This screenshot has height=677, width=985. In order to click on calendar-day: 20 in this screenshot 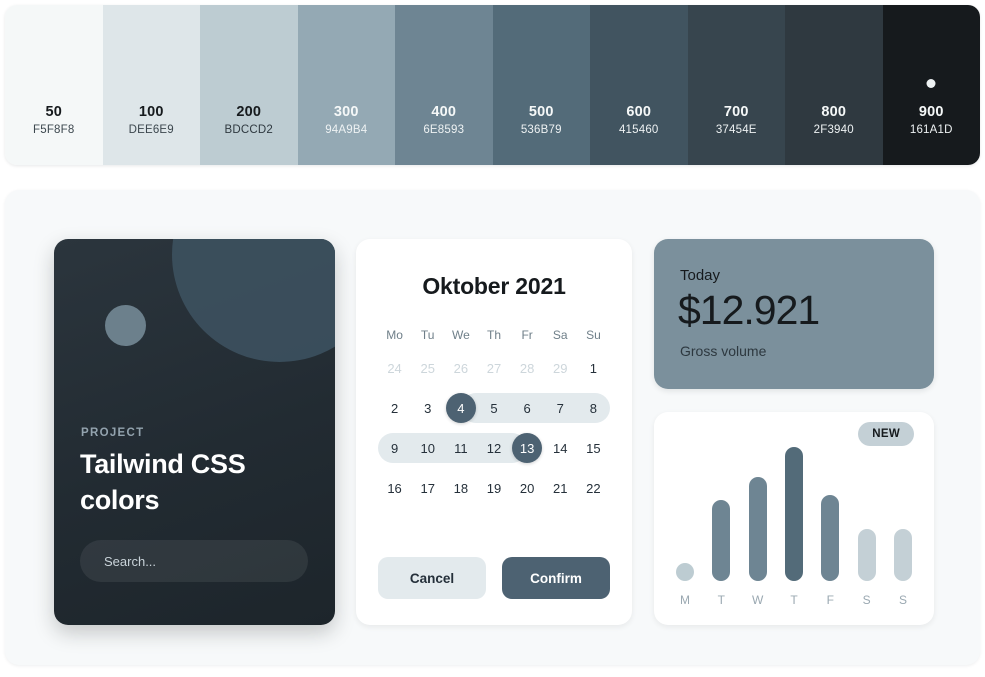, I will do `click(527, 488)`.